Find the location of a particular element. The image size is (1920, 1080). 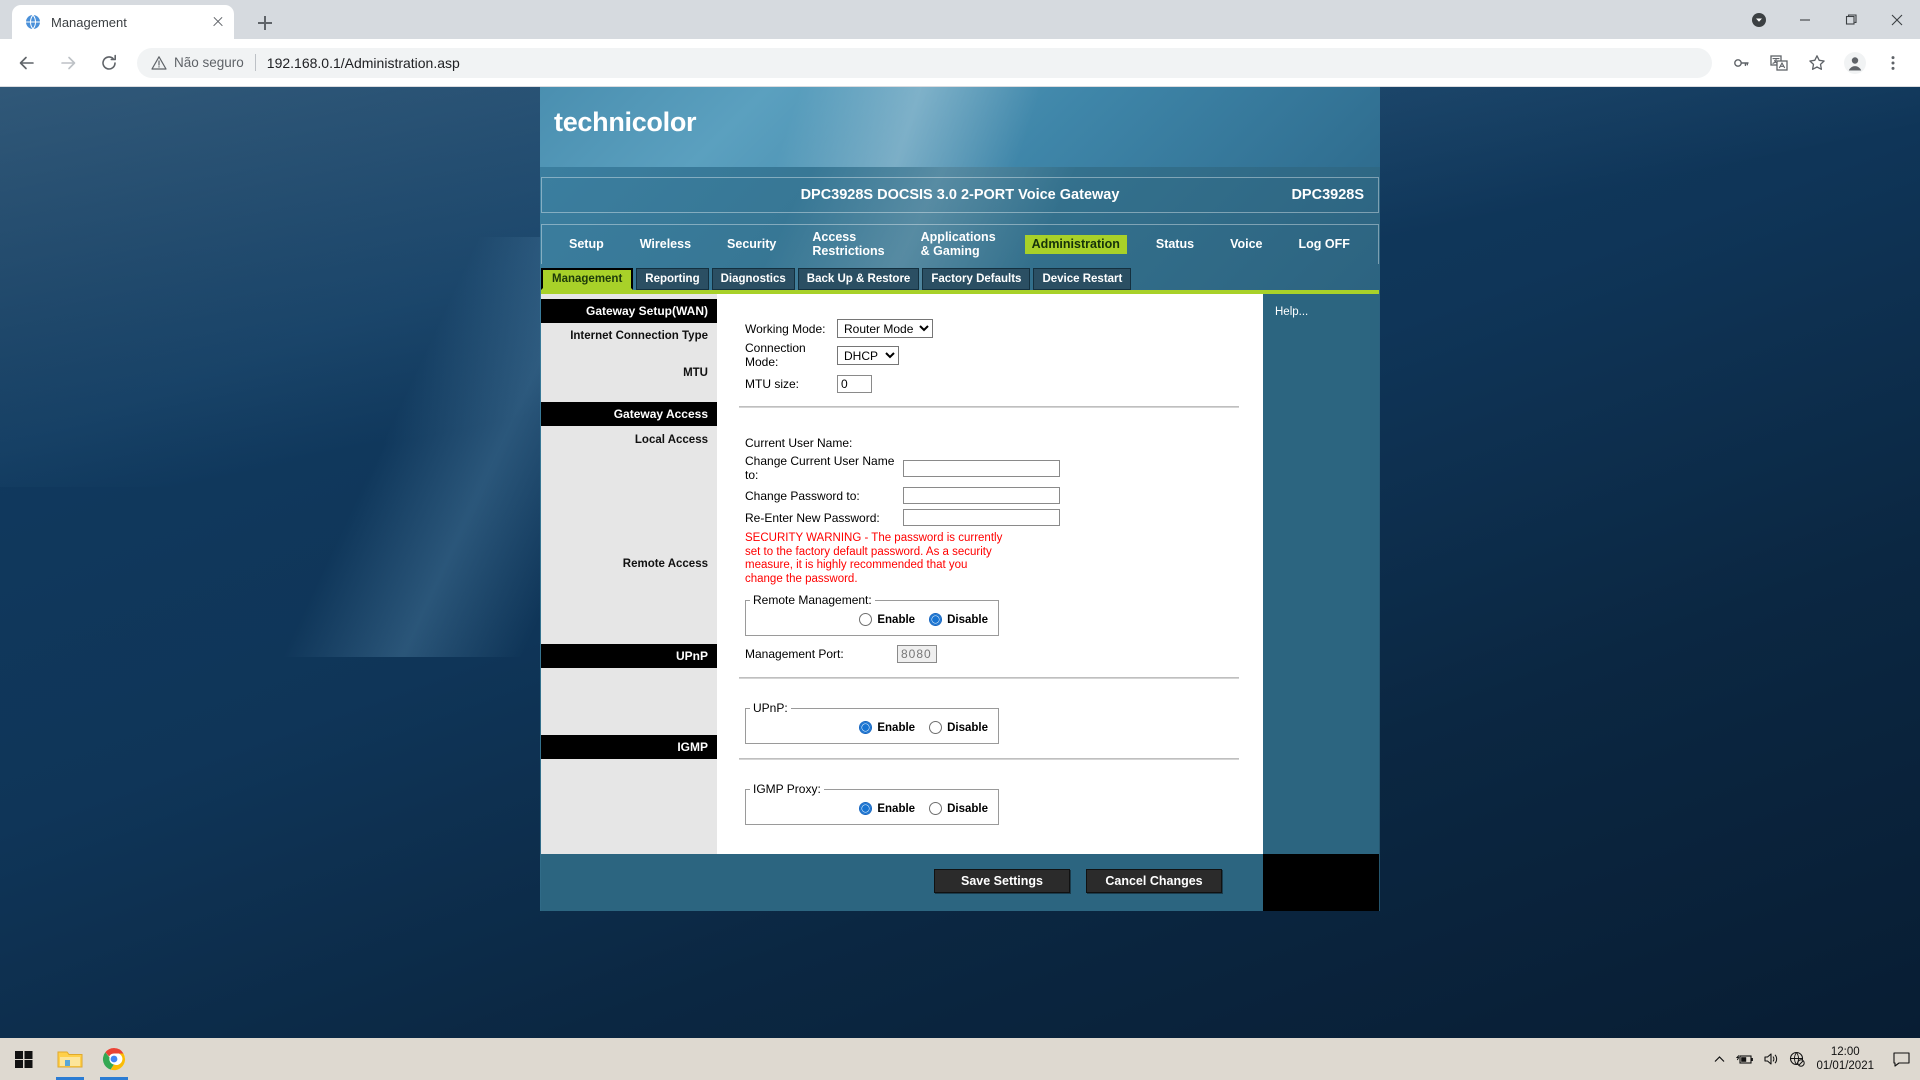

connection-mode-row: Connection Mode: DHCP is located at coordinates (1004, 355).